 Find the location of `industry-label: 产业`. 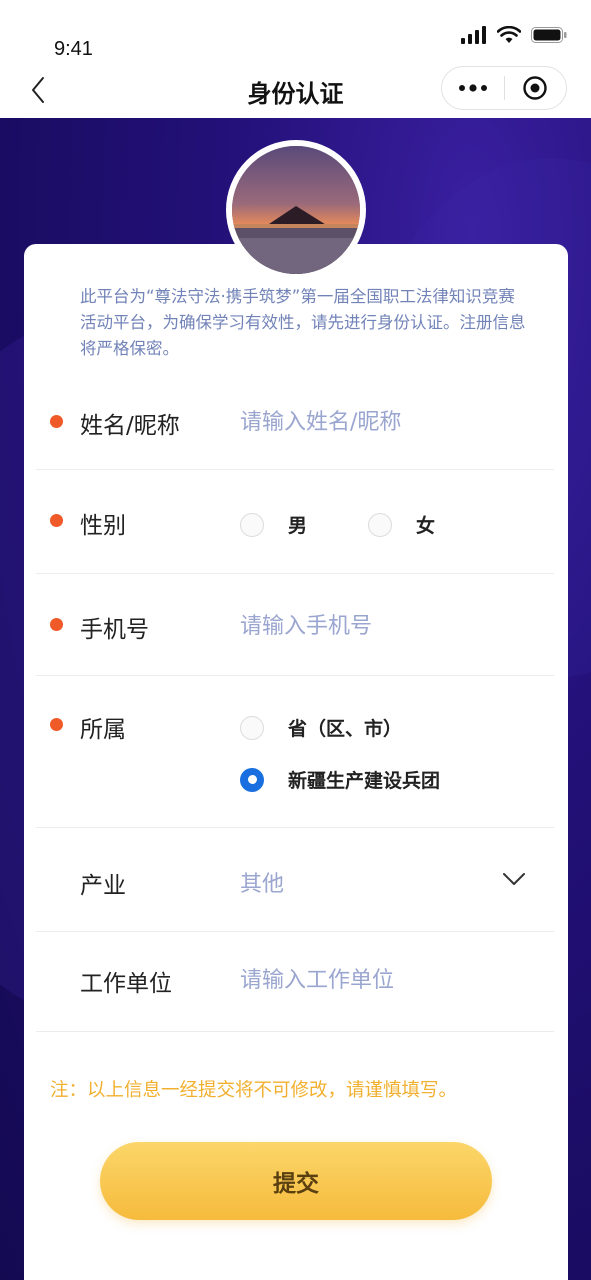

industry-label: 产业 is located at coordinates (103, 886).